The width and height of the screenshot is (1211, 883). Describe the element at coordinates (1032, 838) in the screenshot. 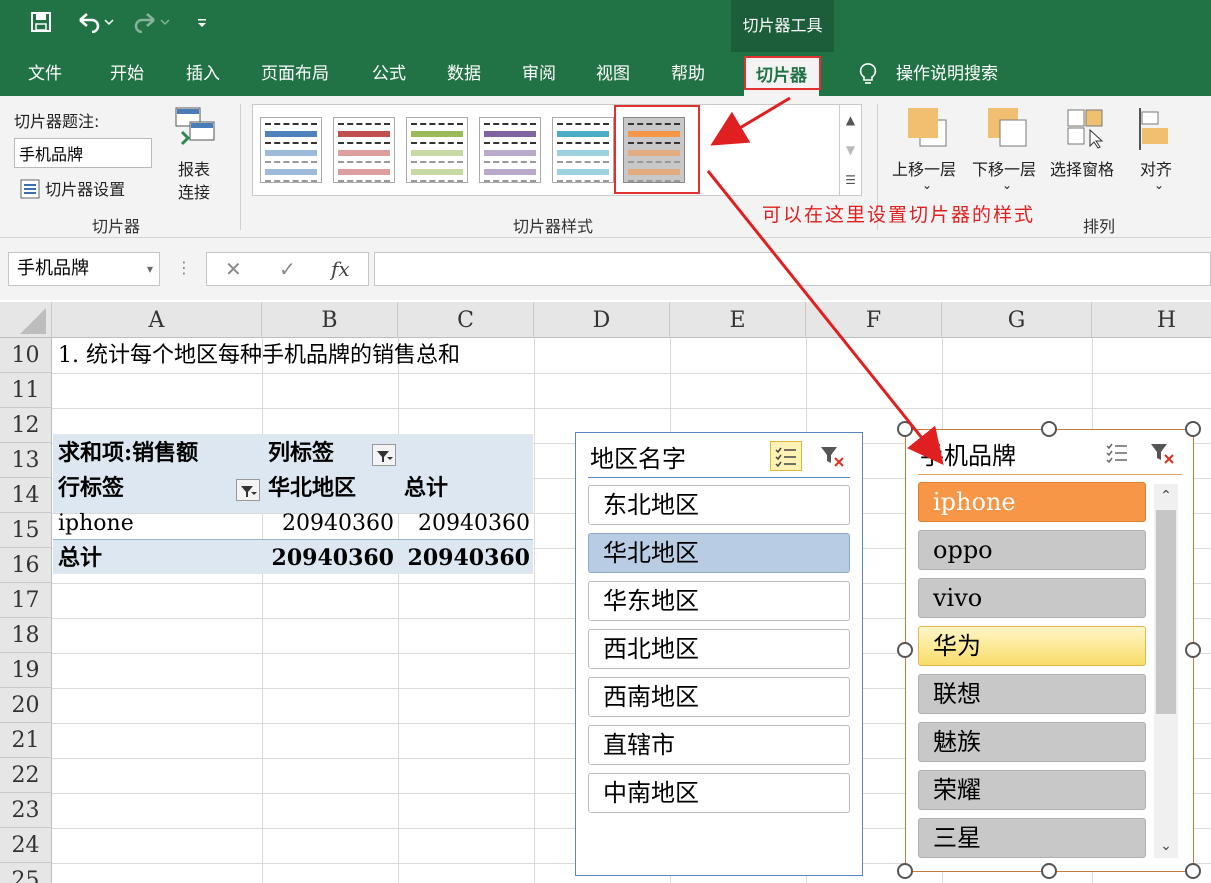

I see `slicer-item: 三星` at that location.